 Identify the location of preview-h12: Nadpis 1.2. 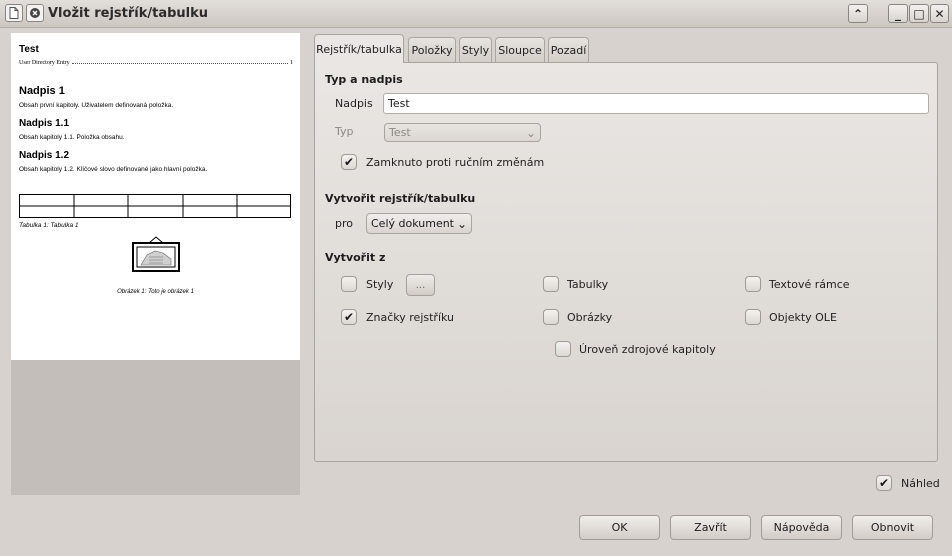
(44, 155).